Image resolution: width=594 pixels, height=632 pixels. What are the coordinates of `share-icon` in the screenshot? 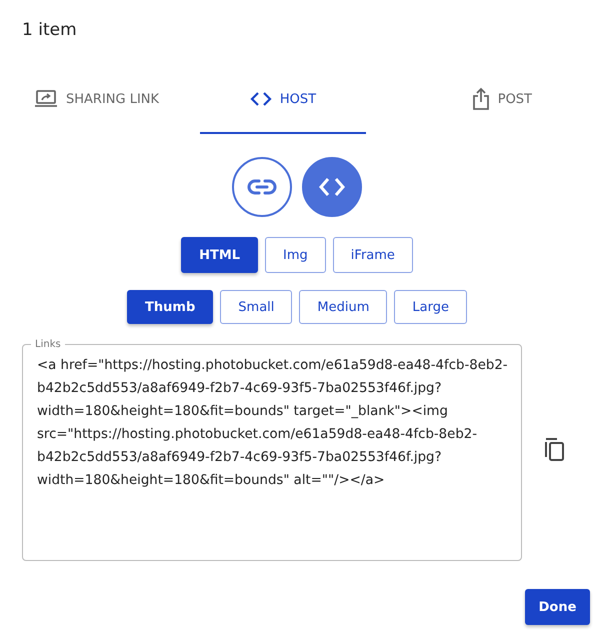 It's located at (481, 99).